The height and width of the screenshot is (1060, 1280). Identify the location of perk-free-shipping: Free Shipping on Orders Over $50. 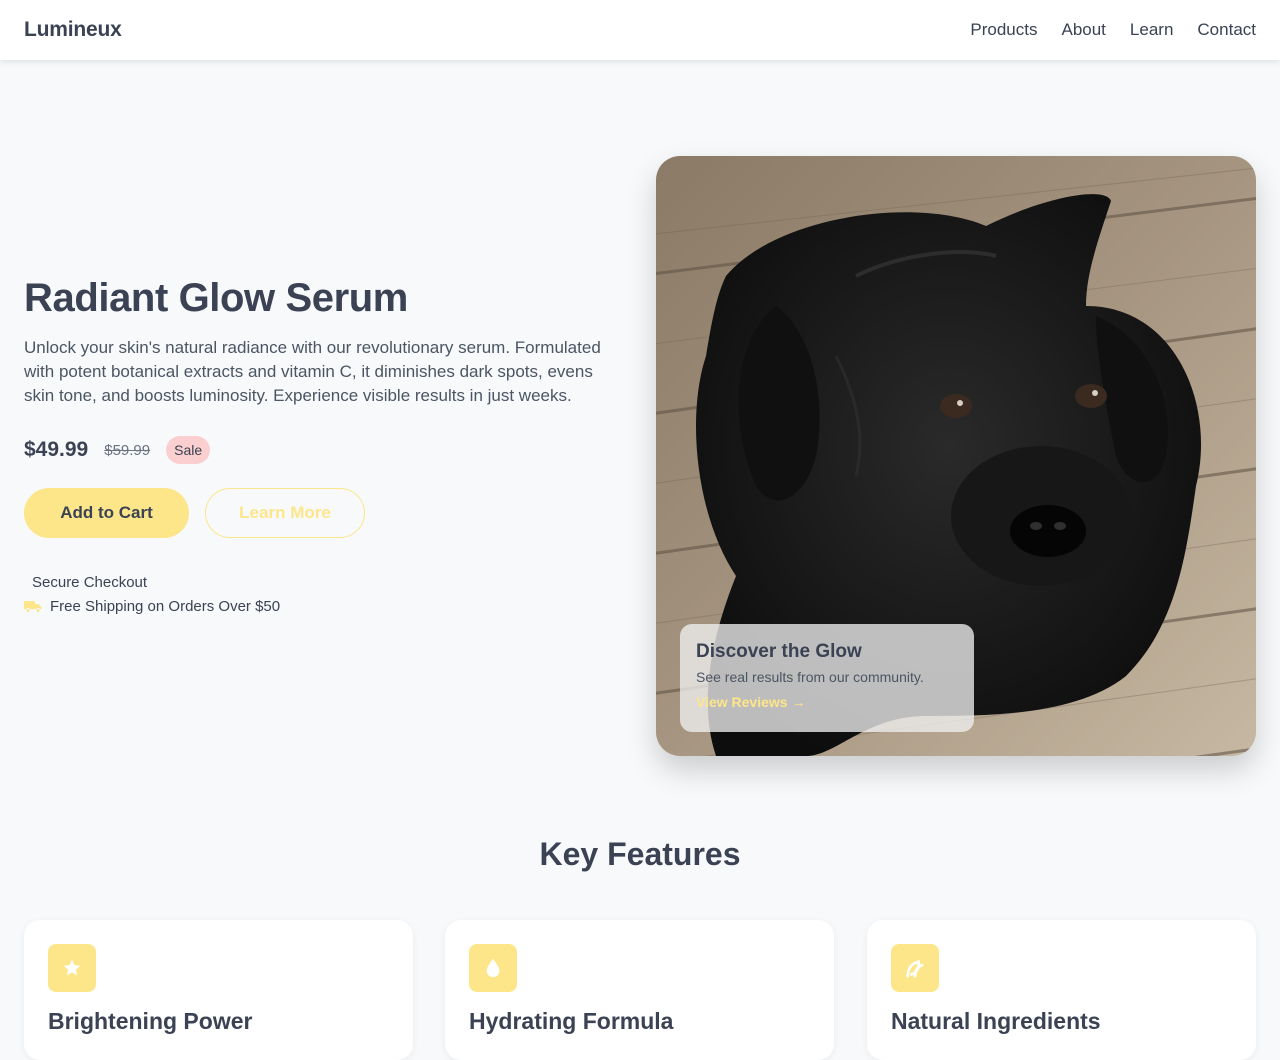
(324, 606).